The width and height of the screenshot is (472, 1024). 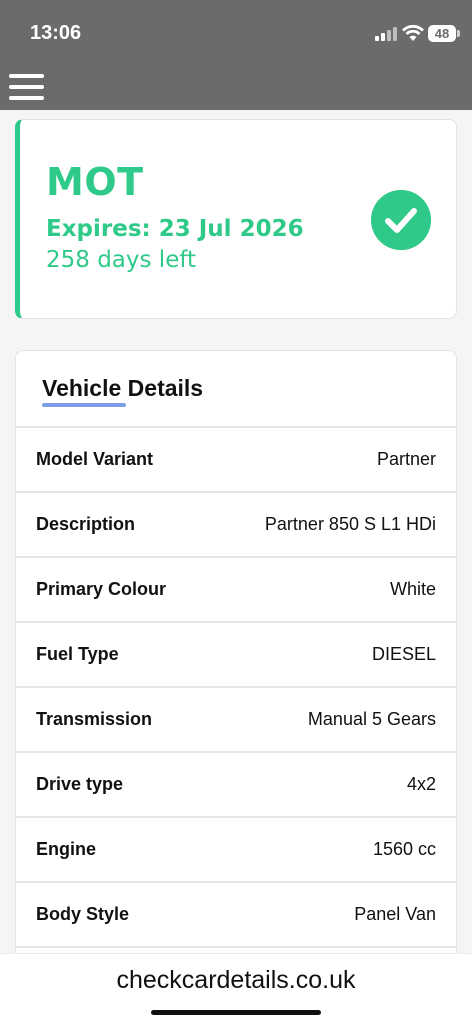 I want to click on mot-days-left: 258 days left, so click(x=121, y=260).